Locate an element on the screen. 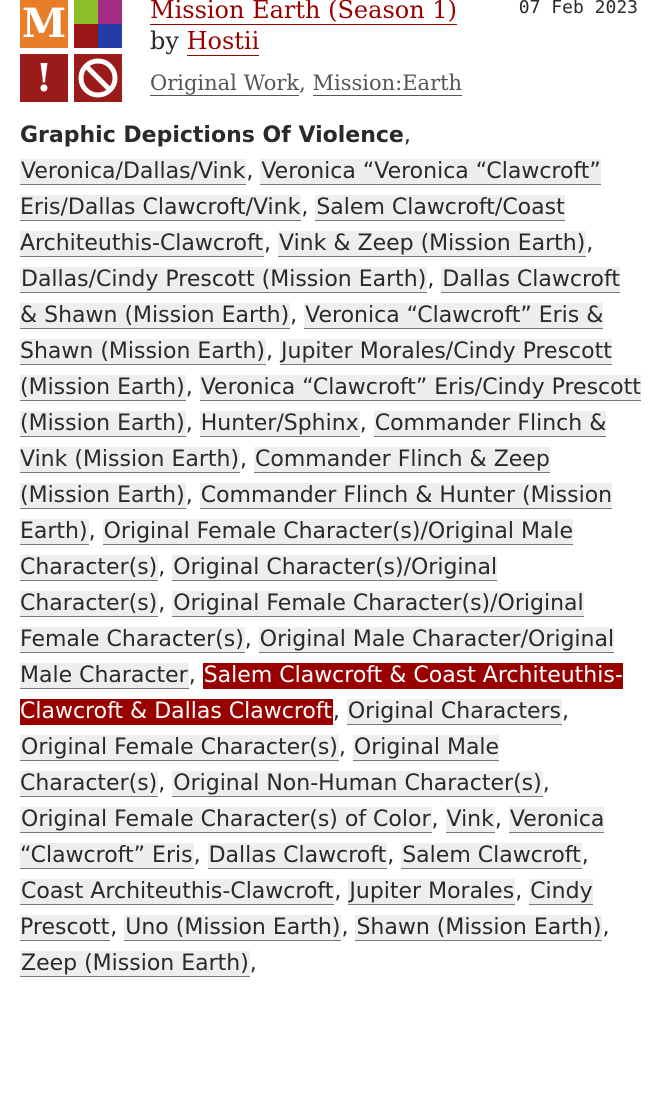  tag-link: Dallas/Cindy Prescott (Mission Earth) is located at coordinates (224, 280).